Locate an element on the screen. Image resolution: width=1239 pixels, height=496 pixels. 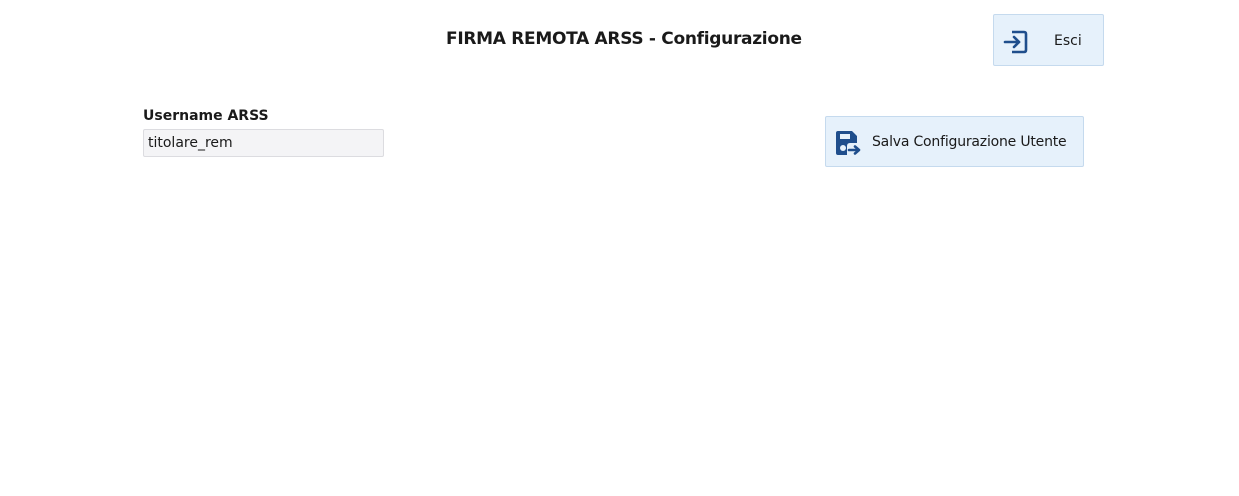
exit-button-label: Esci is located at coordinates (1068, 41).